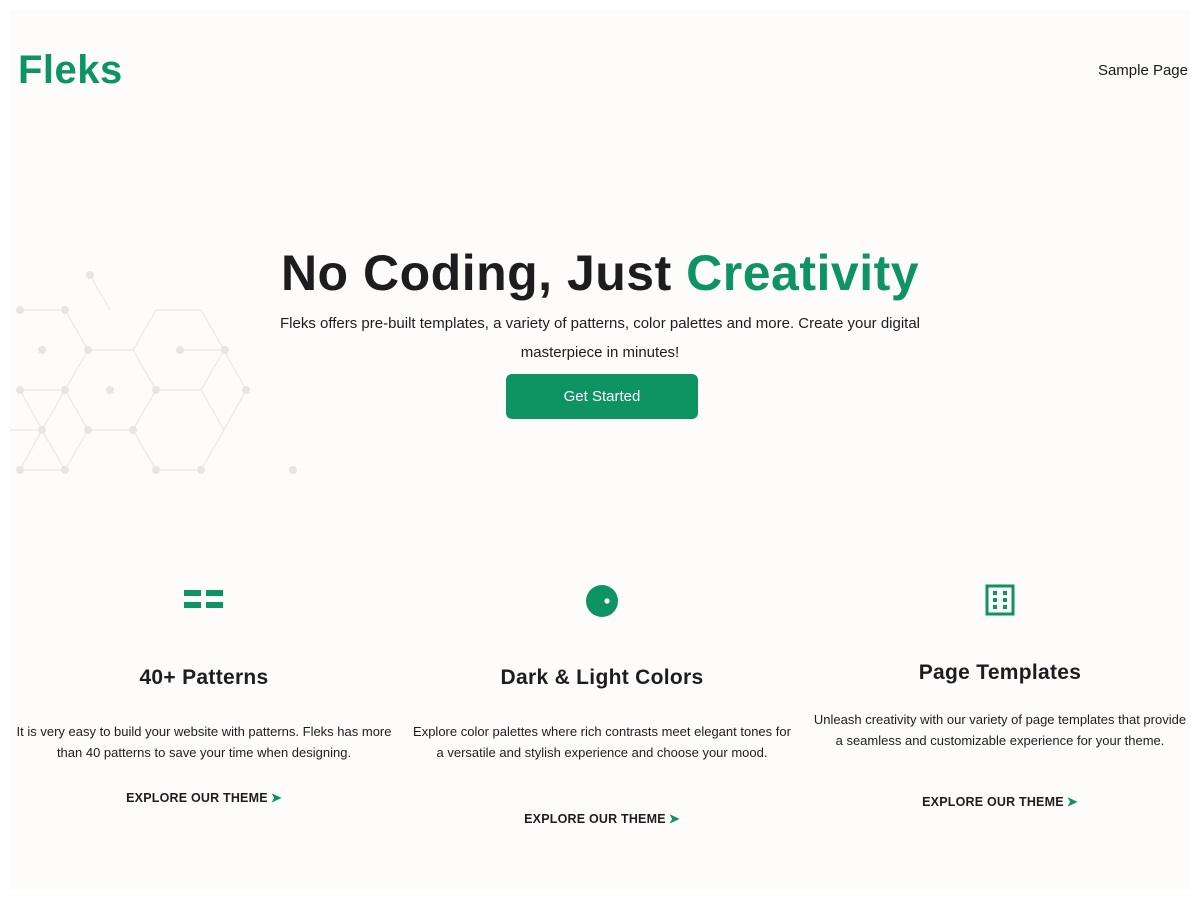  I want to click on color-circle-icon, so click(602, 601).